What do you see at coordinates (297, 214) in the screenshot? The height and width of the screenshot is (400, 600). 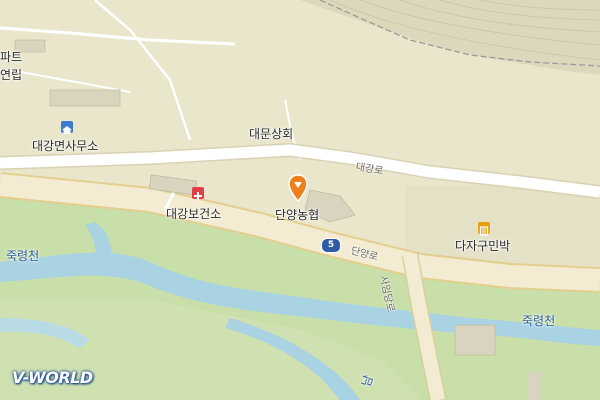 I see `nonghyup-label: 단양농협` at bounding box center [297, 214].